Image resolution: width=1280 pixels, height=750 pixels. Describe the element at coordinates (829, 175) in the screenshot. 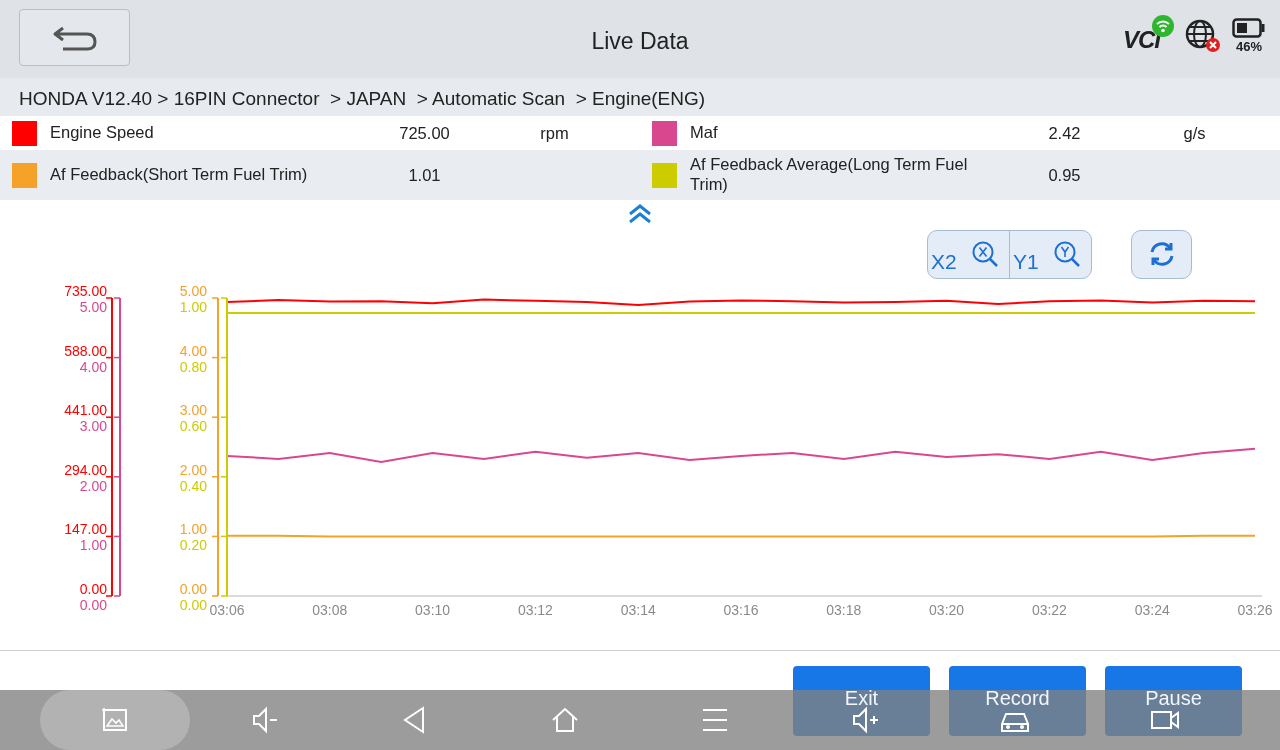

I see `parameter-name: Af Feedback Average(Long Term Fuel Trim)` at that location.